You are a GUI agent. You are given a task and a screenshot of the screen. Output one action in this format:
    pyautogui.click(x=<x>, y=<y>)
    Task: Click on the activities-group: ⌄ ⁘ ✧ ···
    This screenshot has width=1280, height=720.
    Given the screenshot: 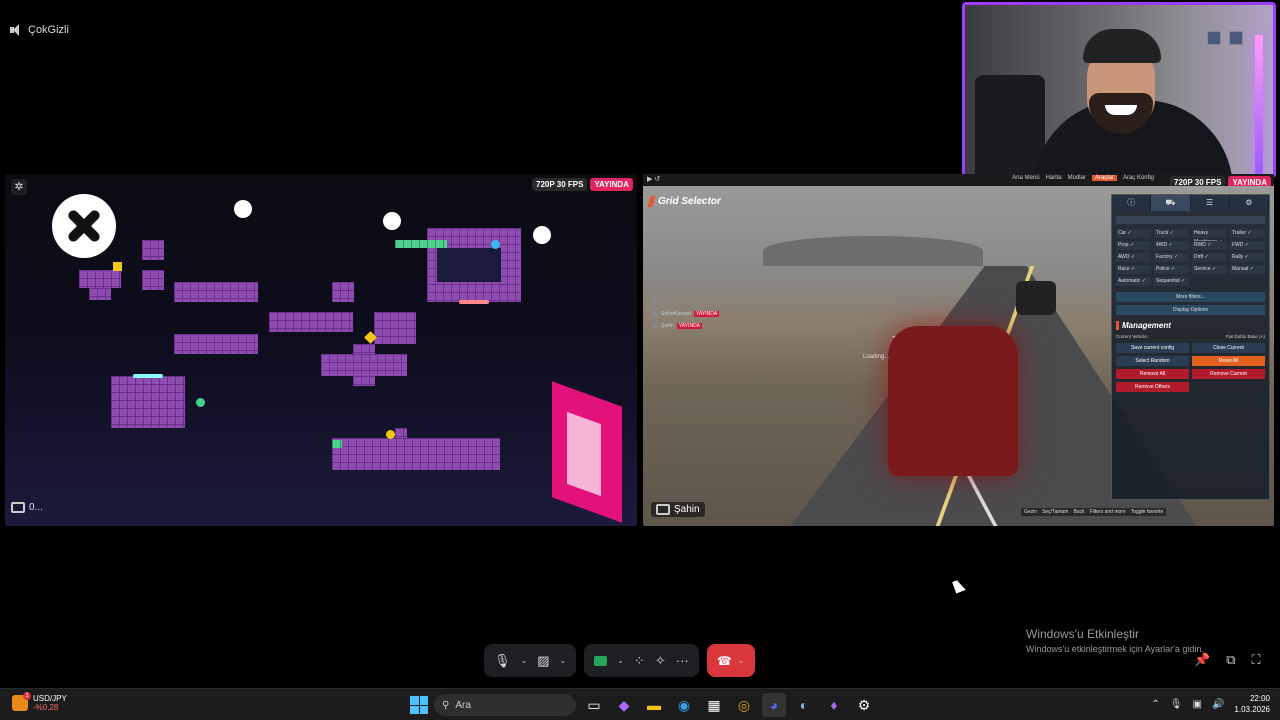 What is the action you would take?
    pyautogui.click(x=641, y=660)
    